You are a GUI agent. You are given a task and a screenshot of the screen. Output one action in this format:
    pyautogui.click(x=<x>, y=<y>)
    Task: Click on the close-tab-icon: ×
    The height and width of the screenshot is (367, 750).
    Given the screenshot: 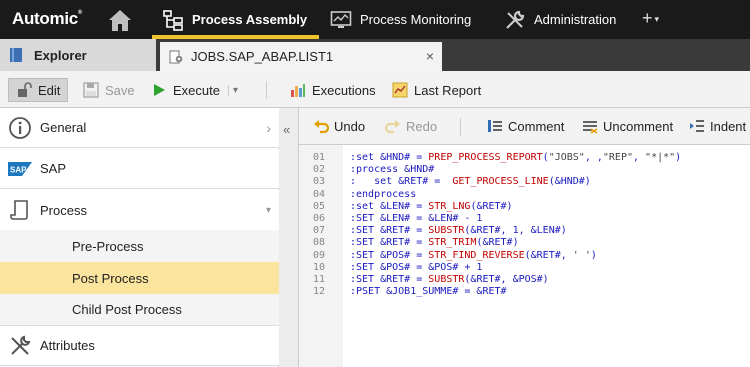 What is the action you would take?
    pyautogui.click(x=430, y=56)
    